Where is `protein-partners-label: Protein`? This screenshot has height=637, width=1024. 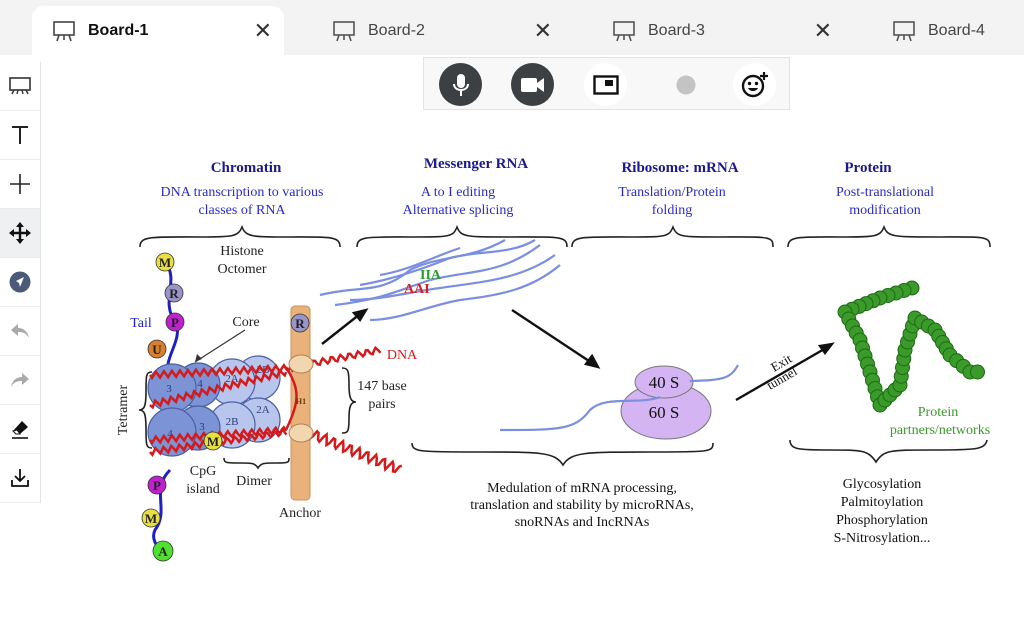 protein-partners-label: Protein is located at coordinates (938, 412).